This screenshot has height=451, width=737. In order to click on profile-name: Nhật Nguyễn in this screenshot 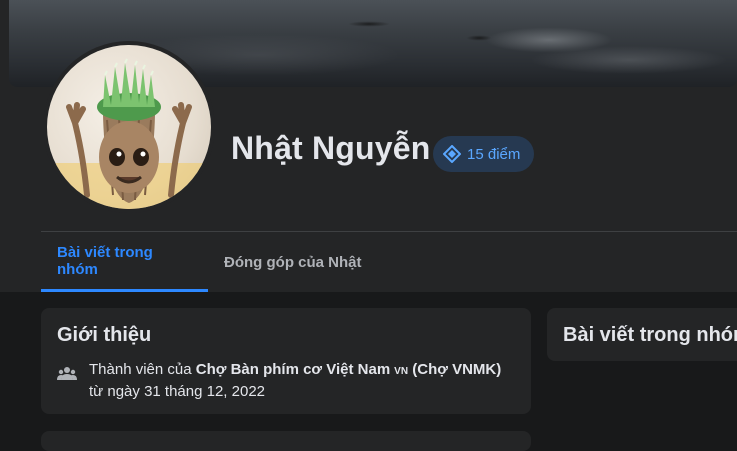, I will do `click(331, 148)`.